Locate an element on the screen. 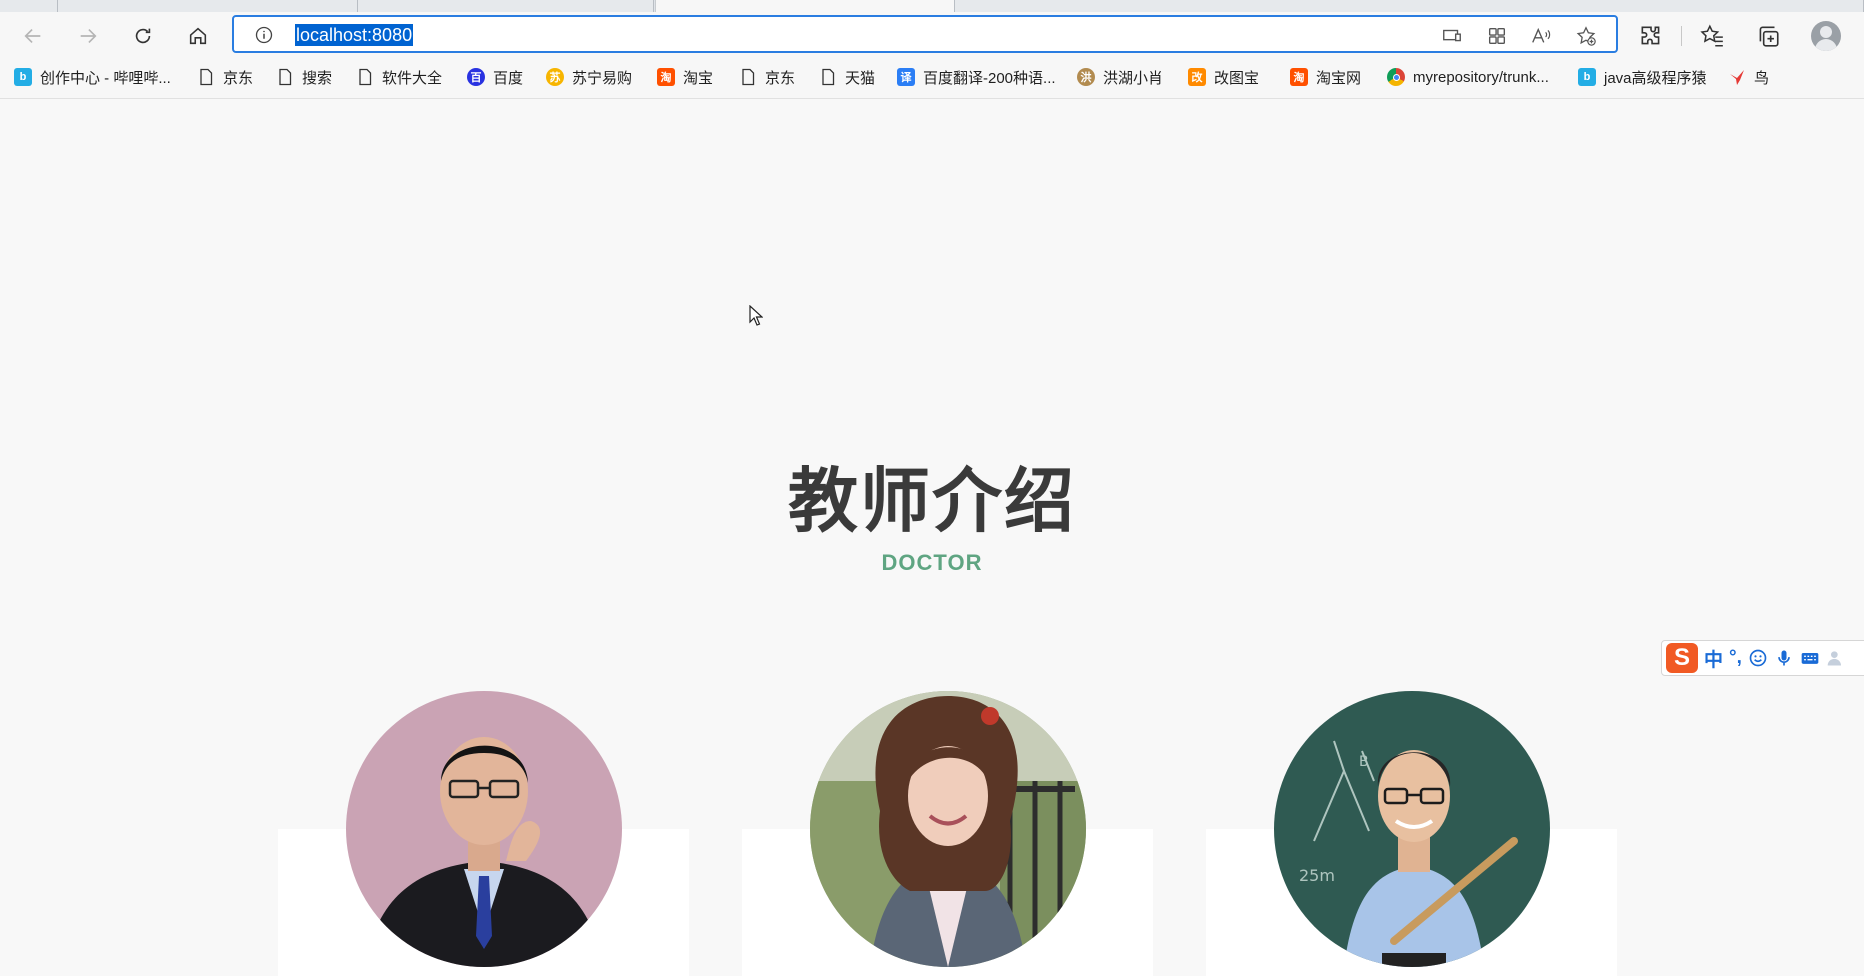  browser-toolbar: localhost:8080 is located at coordinates (932, 34).